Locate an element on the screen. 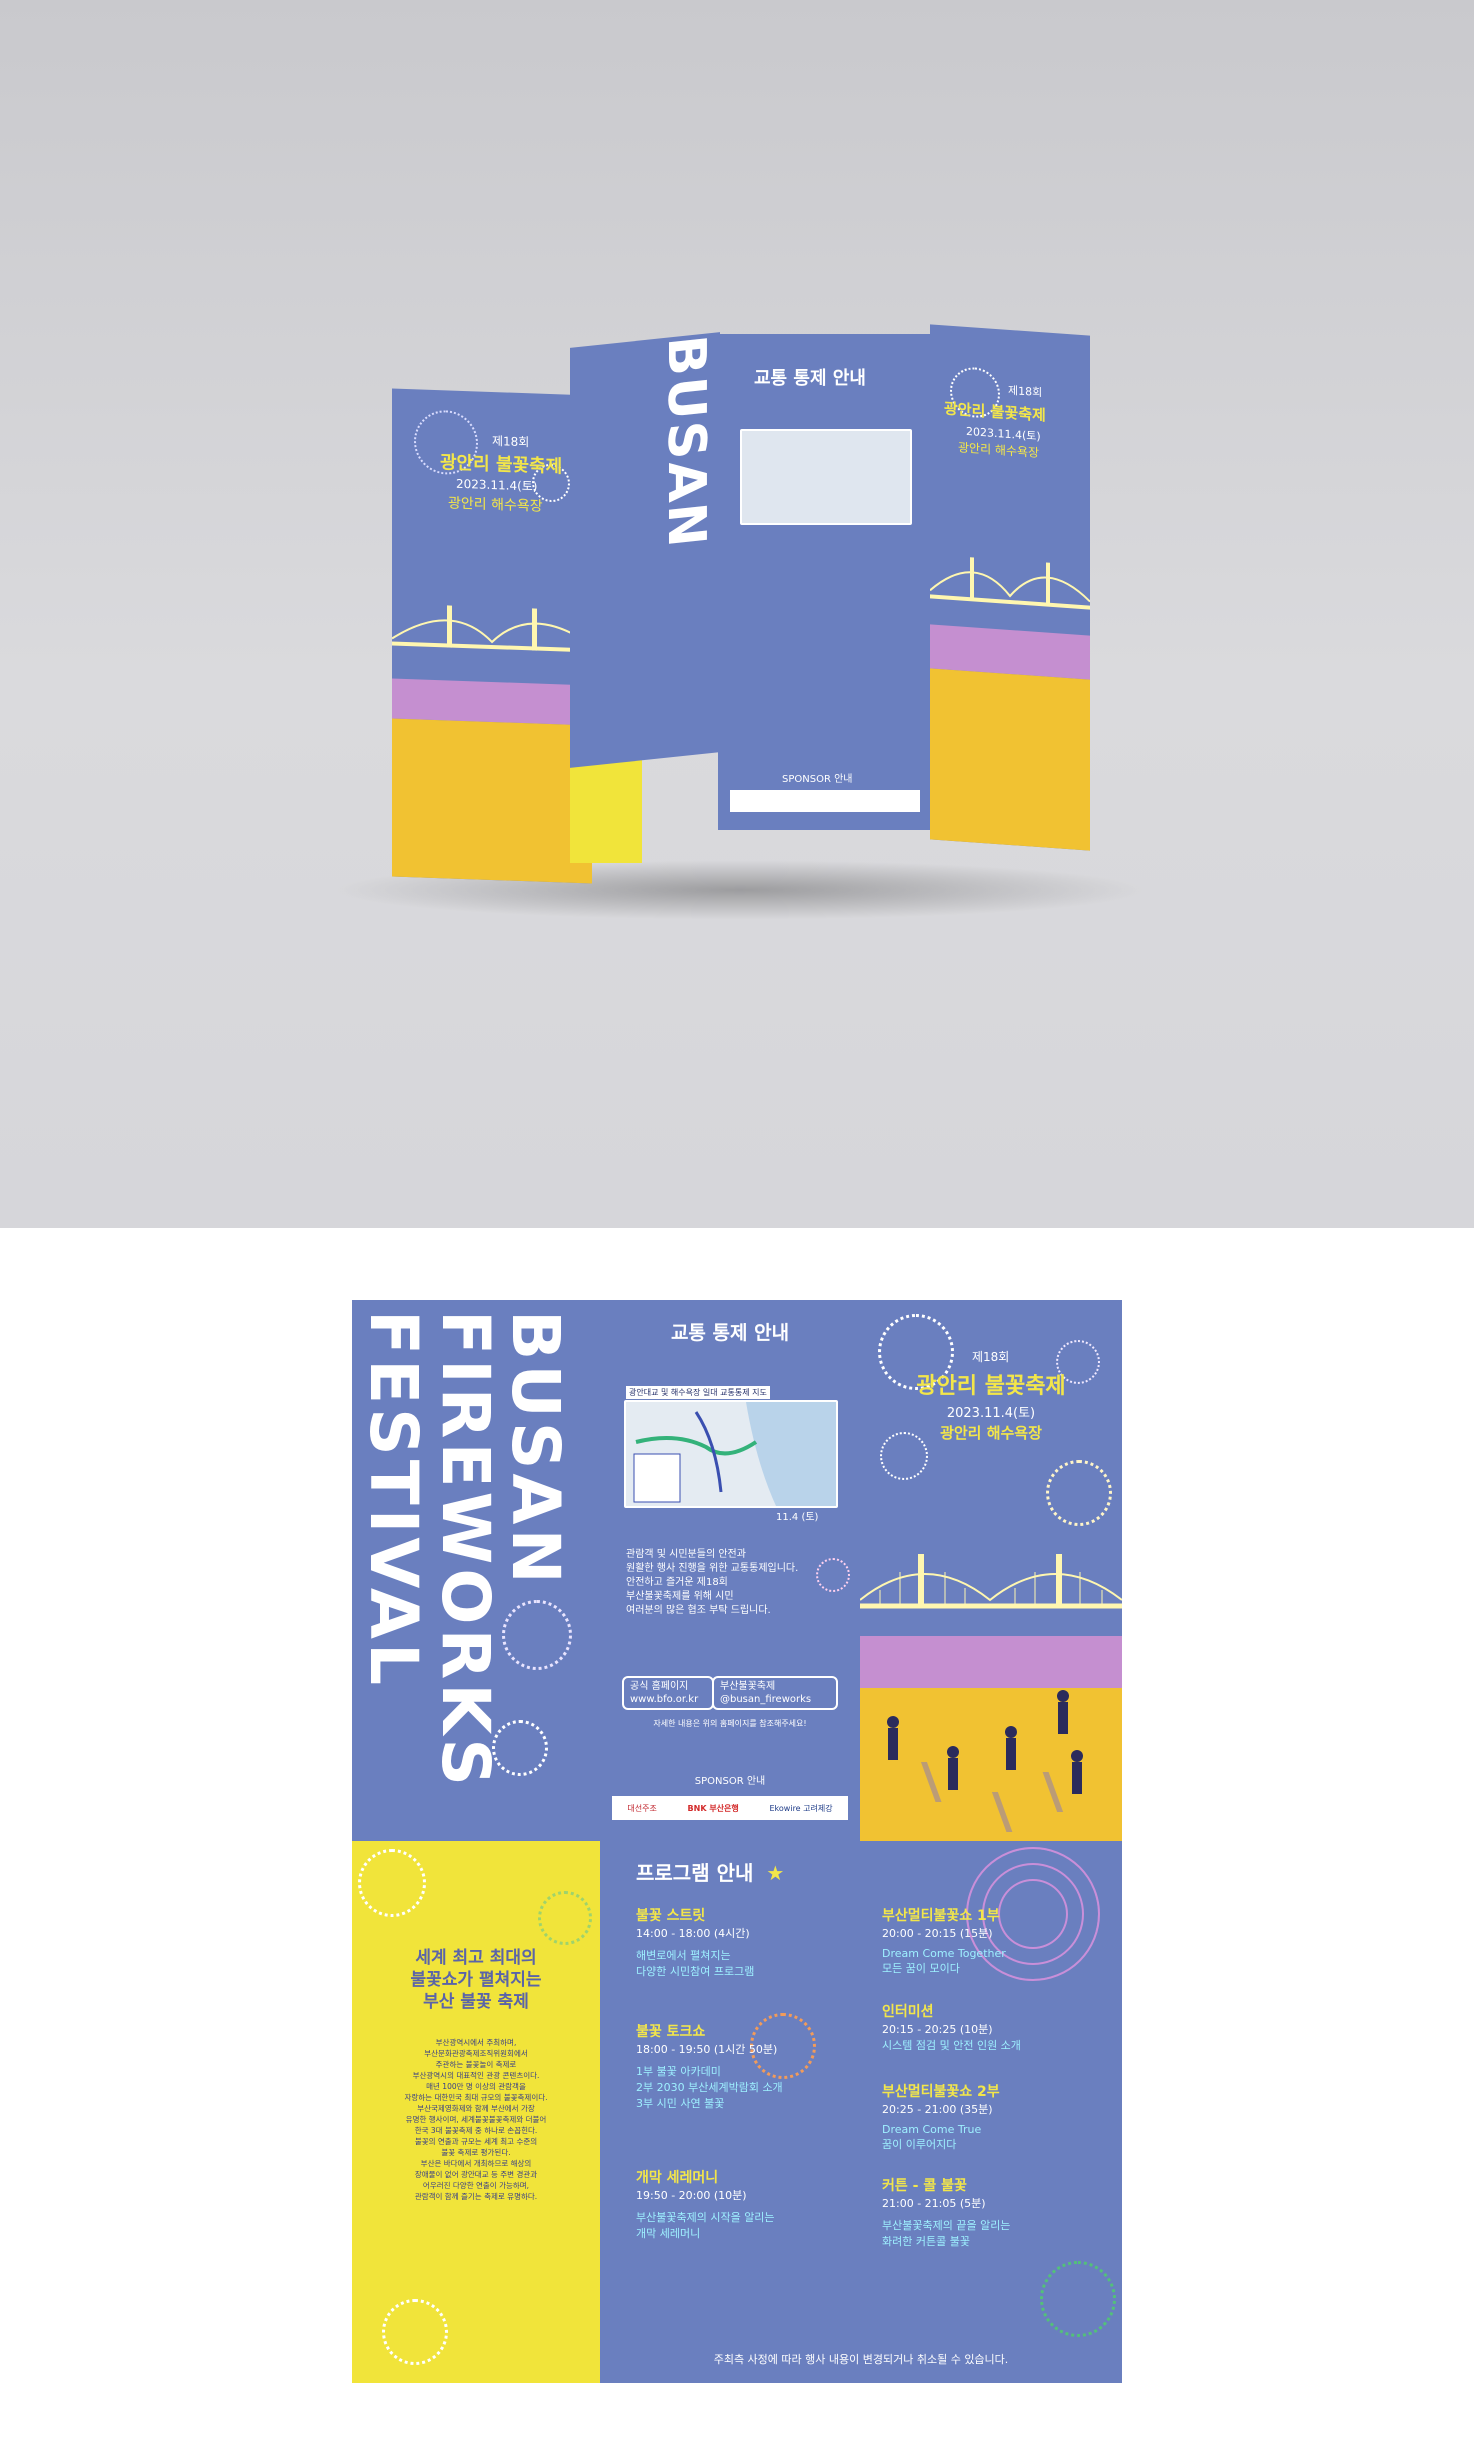 This screenshot has width=1474, height=2457. program-item-desc: 꿈이 이루어지다 is located at coordinates (919, 2144).